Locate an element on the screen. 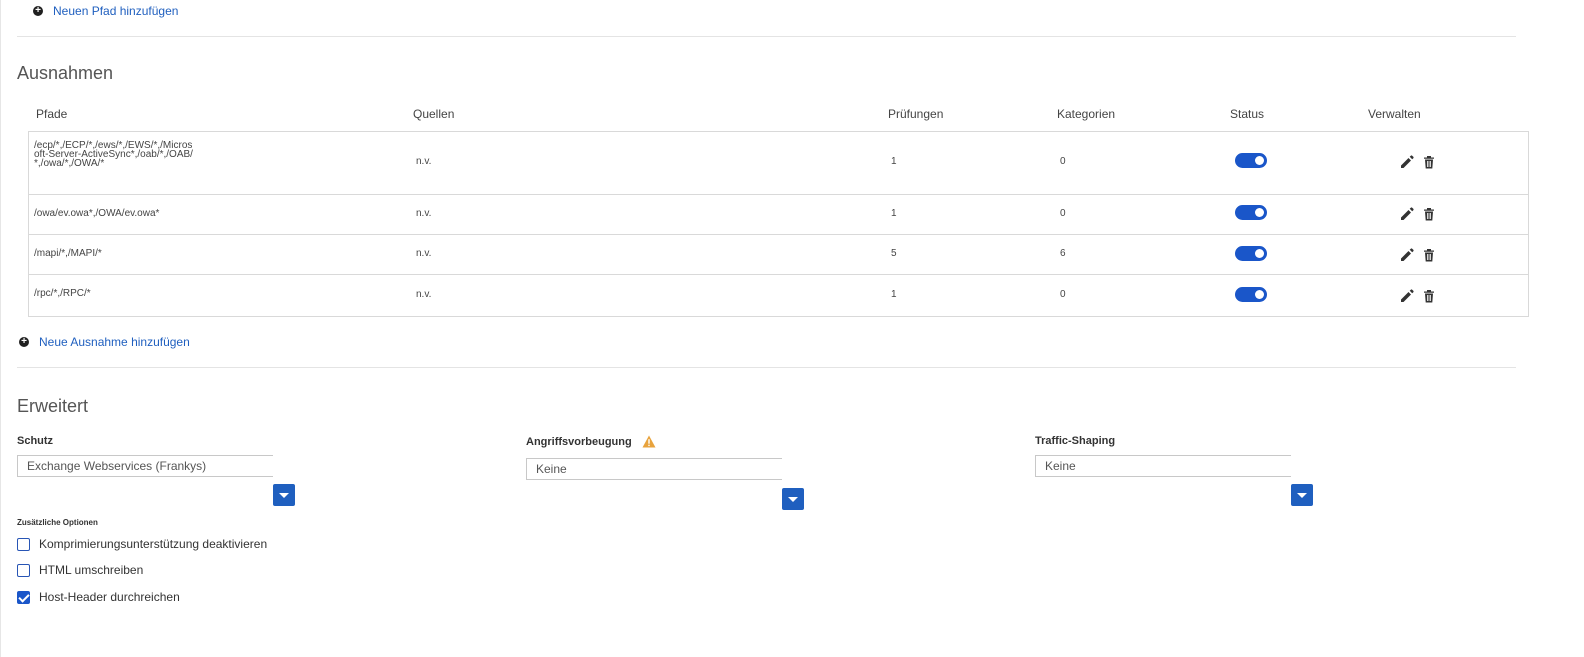 This screenshot has height=657, width=1584. row-paths: /rpc/*,/RPC/* is located at coordinates (62, 293).